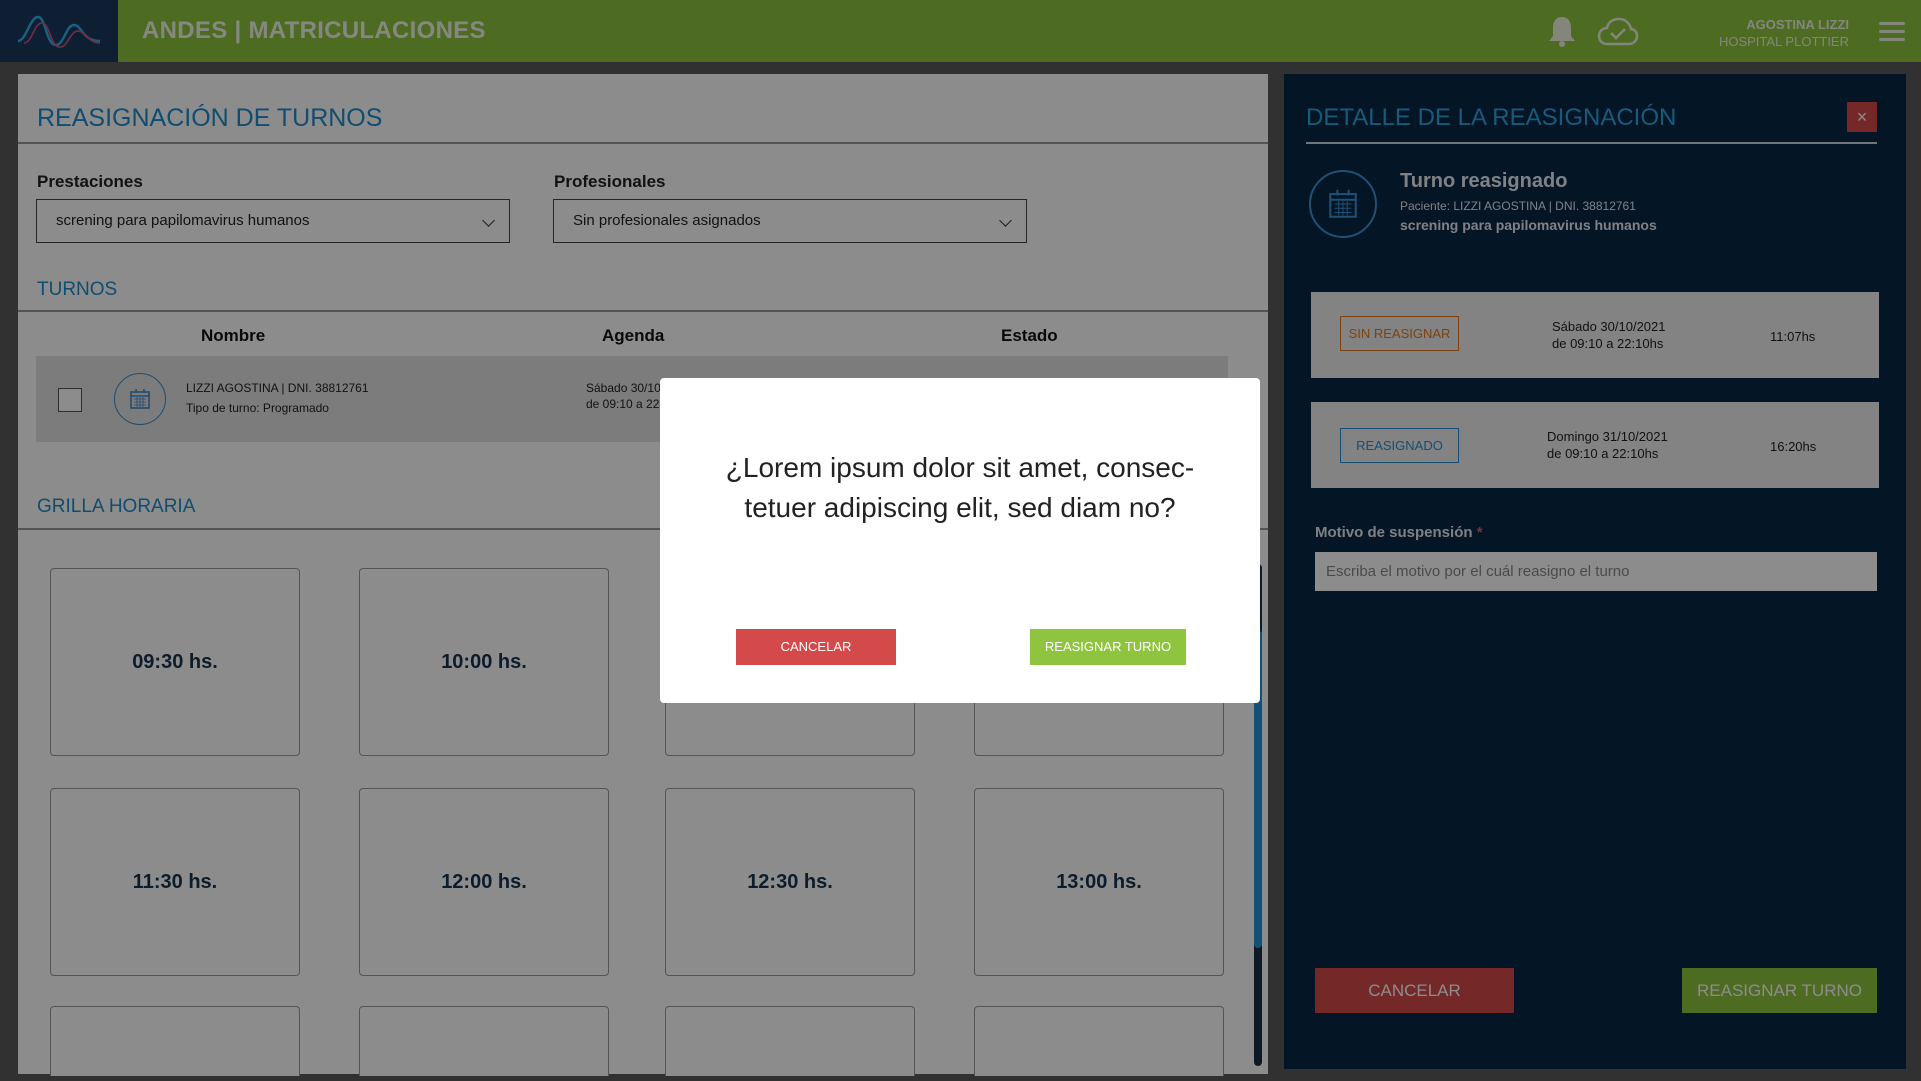  I want to click on dialog-reassign-button: REASIGNAR TURNO, so click(1108, 647).